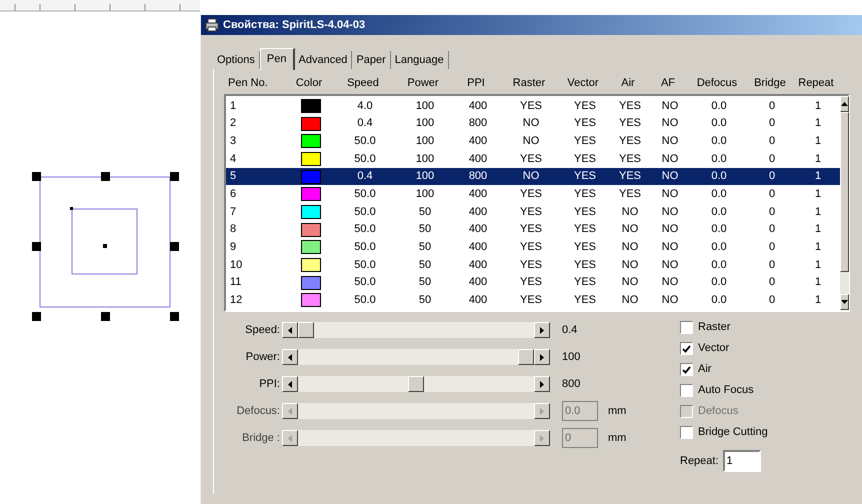 This screenshot has height=504, width=862. What do you see at coordinates (277, 59) in the screenshot?
I see `tab: Pen` at bounding box center [277, 59].